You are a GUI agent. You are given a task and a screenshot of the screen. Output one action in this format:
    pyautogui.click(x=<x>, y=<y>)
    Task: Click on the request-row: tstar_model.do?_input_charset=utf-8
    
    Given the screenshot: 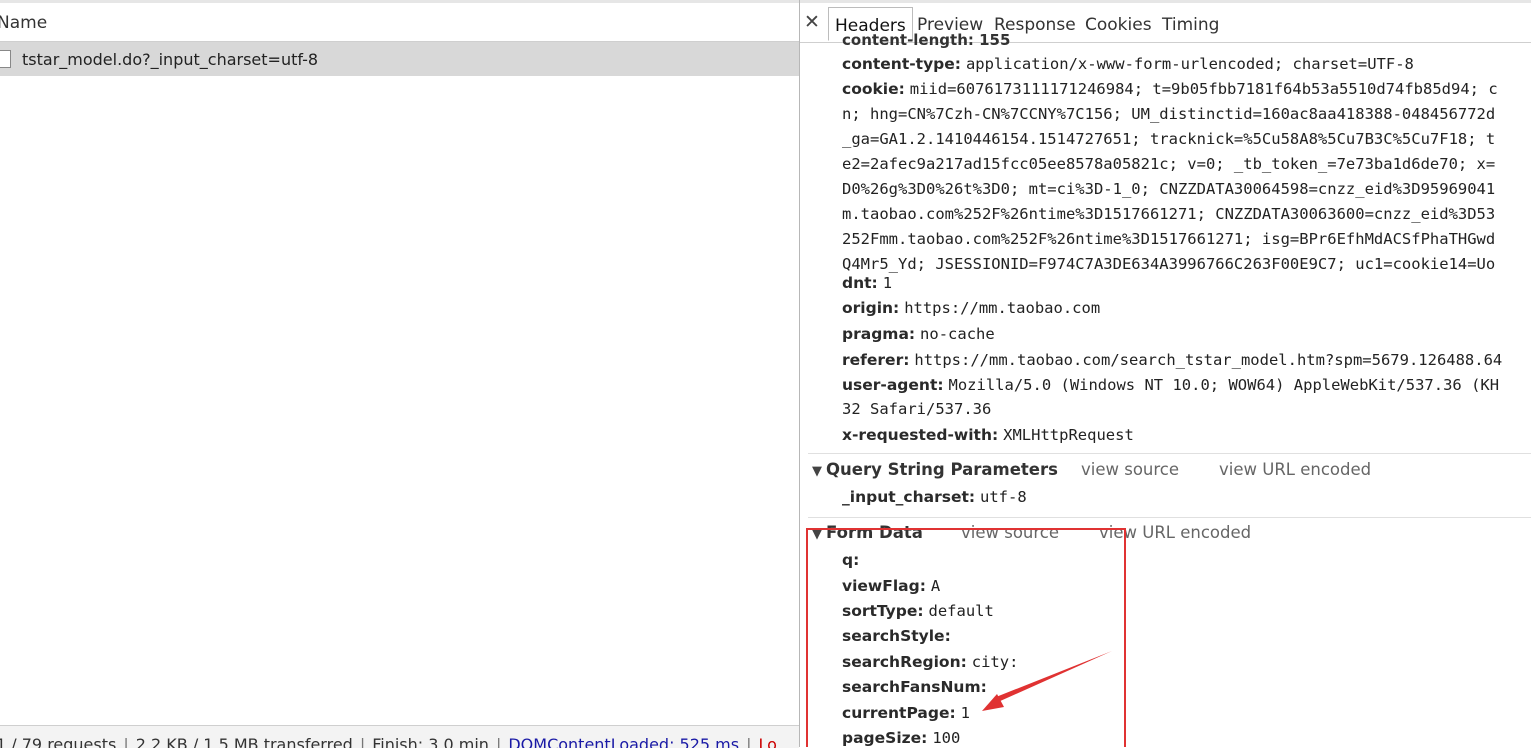 What is the action you would take?
    pyautogui.click(x=399, y=59)
    